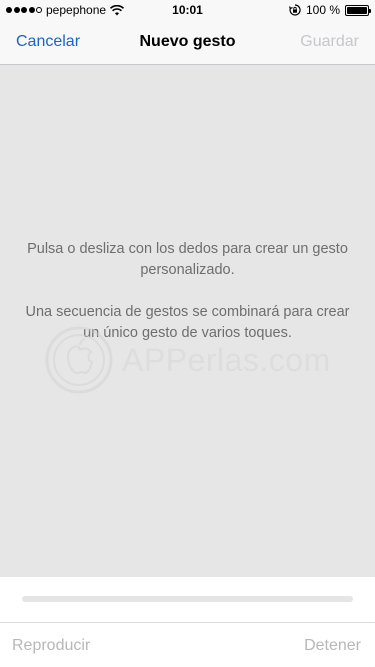 The width and height of the screenshot is (375, 667). I want to click on watermark-text: APPerlas.com, so click(226, 359).